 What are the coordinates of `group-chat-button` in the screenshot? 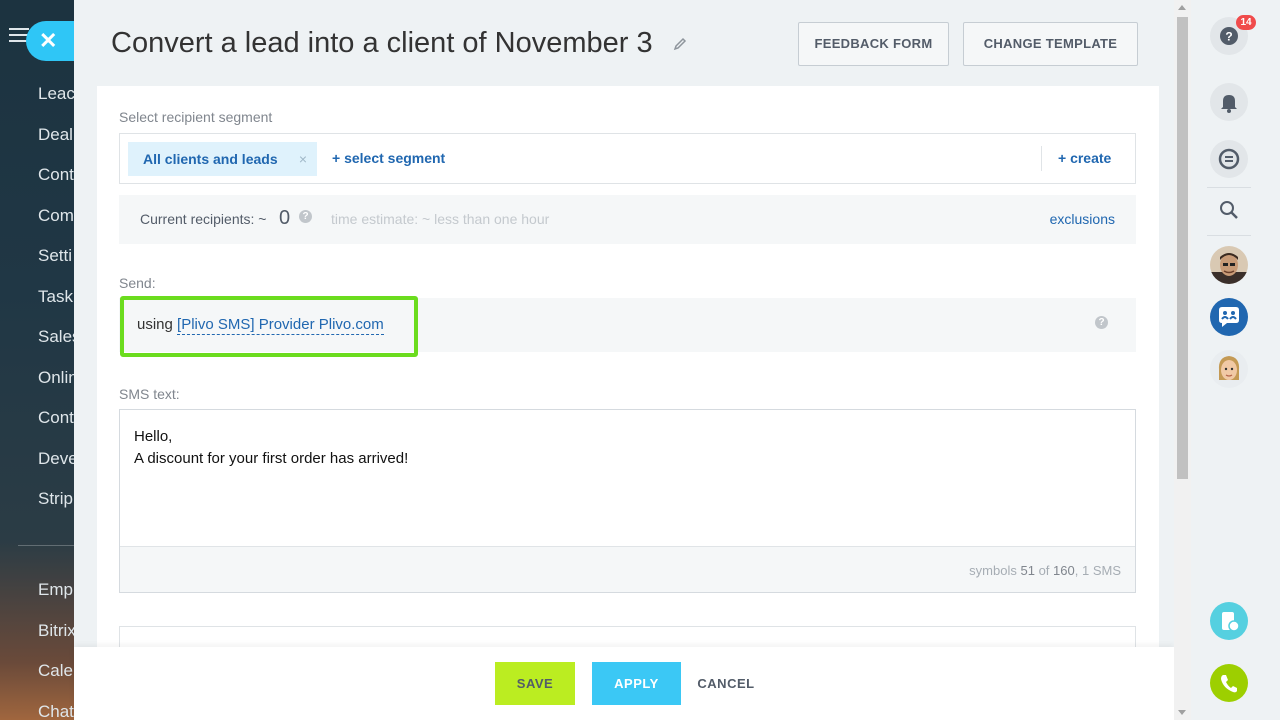 It's located at (1229, 317).